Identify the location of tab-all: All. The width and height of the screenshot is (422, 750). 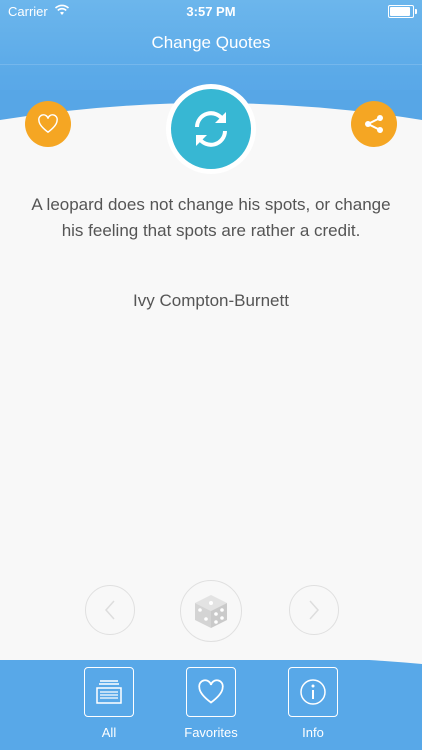
(109, 705).